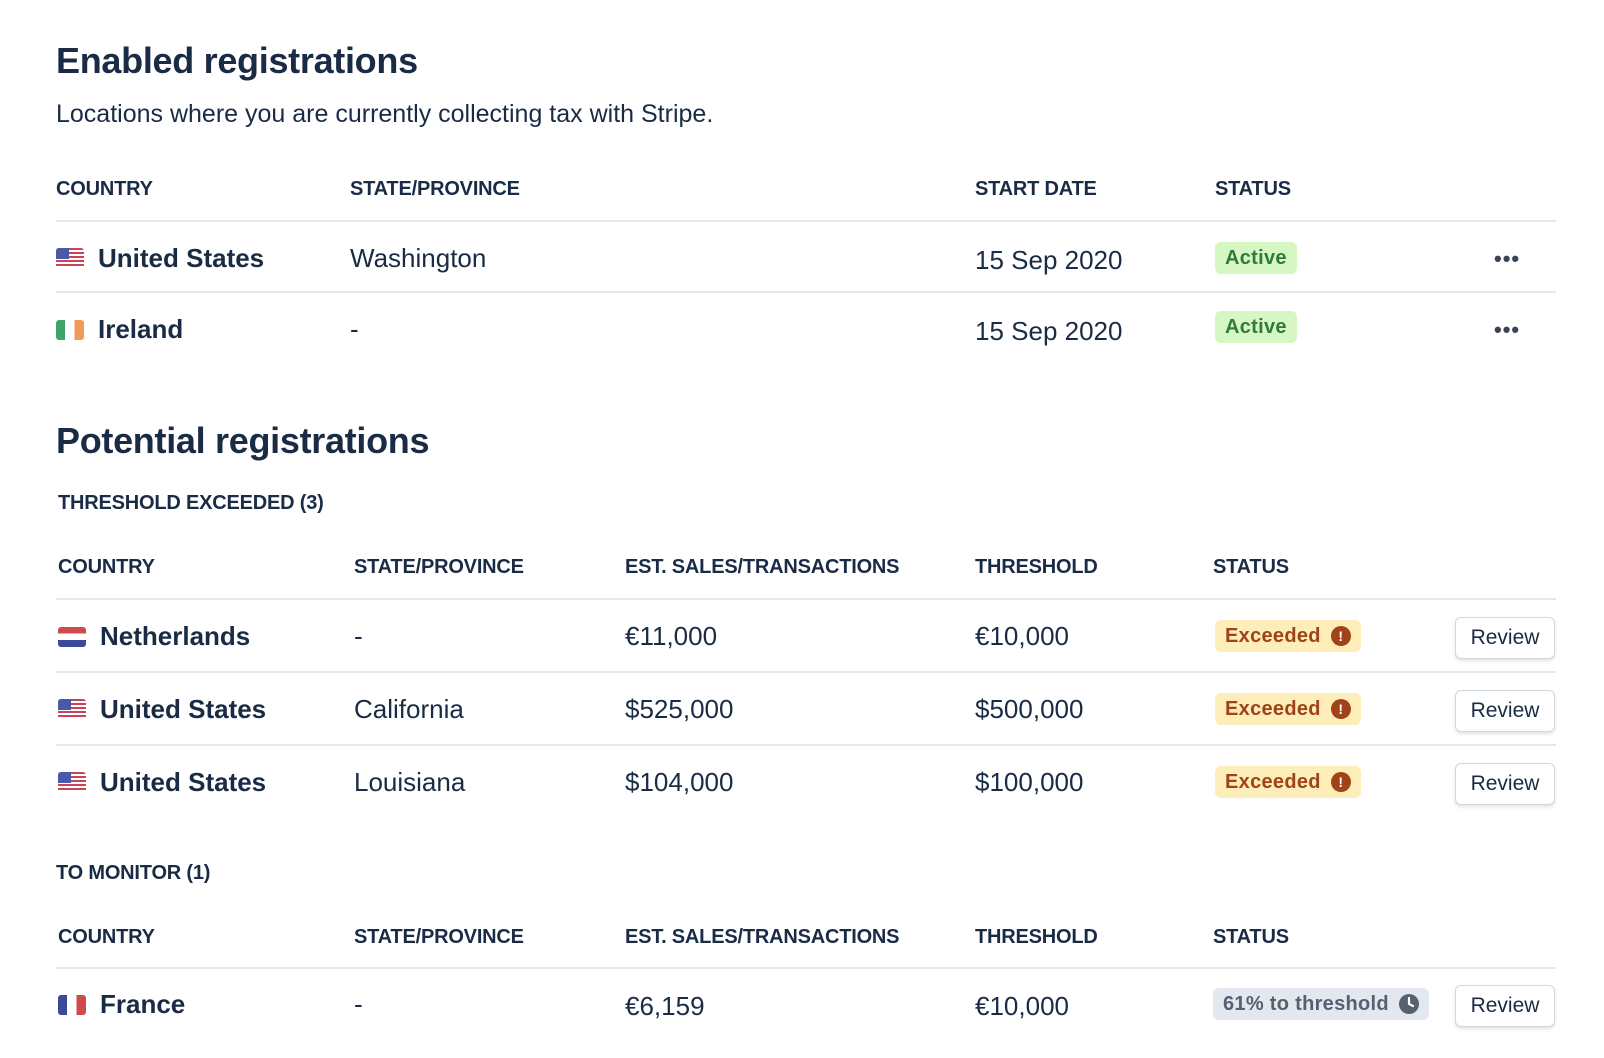  I want to click on est-sales-value: $525,000, so click(679, 709).